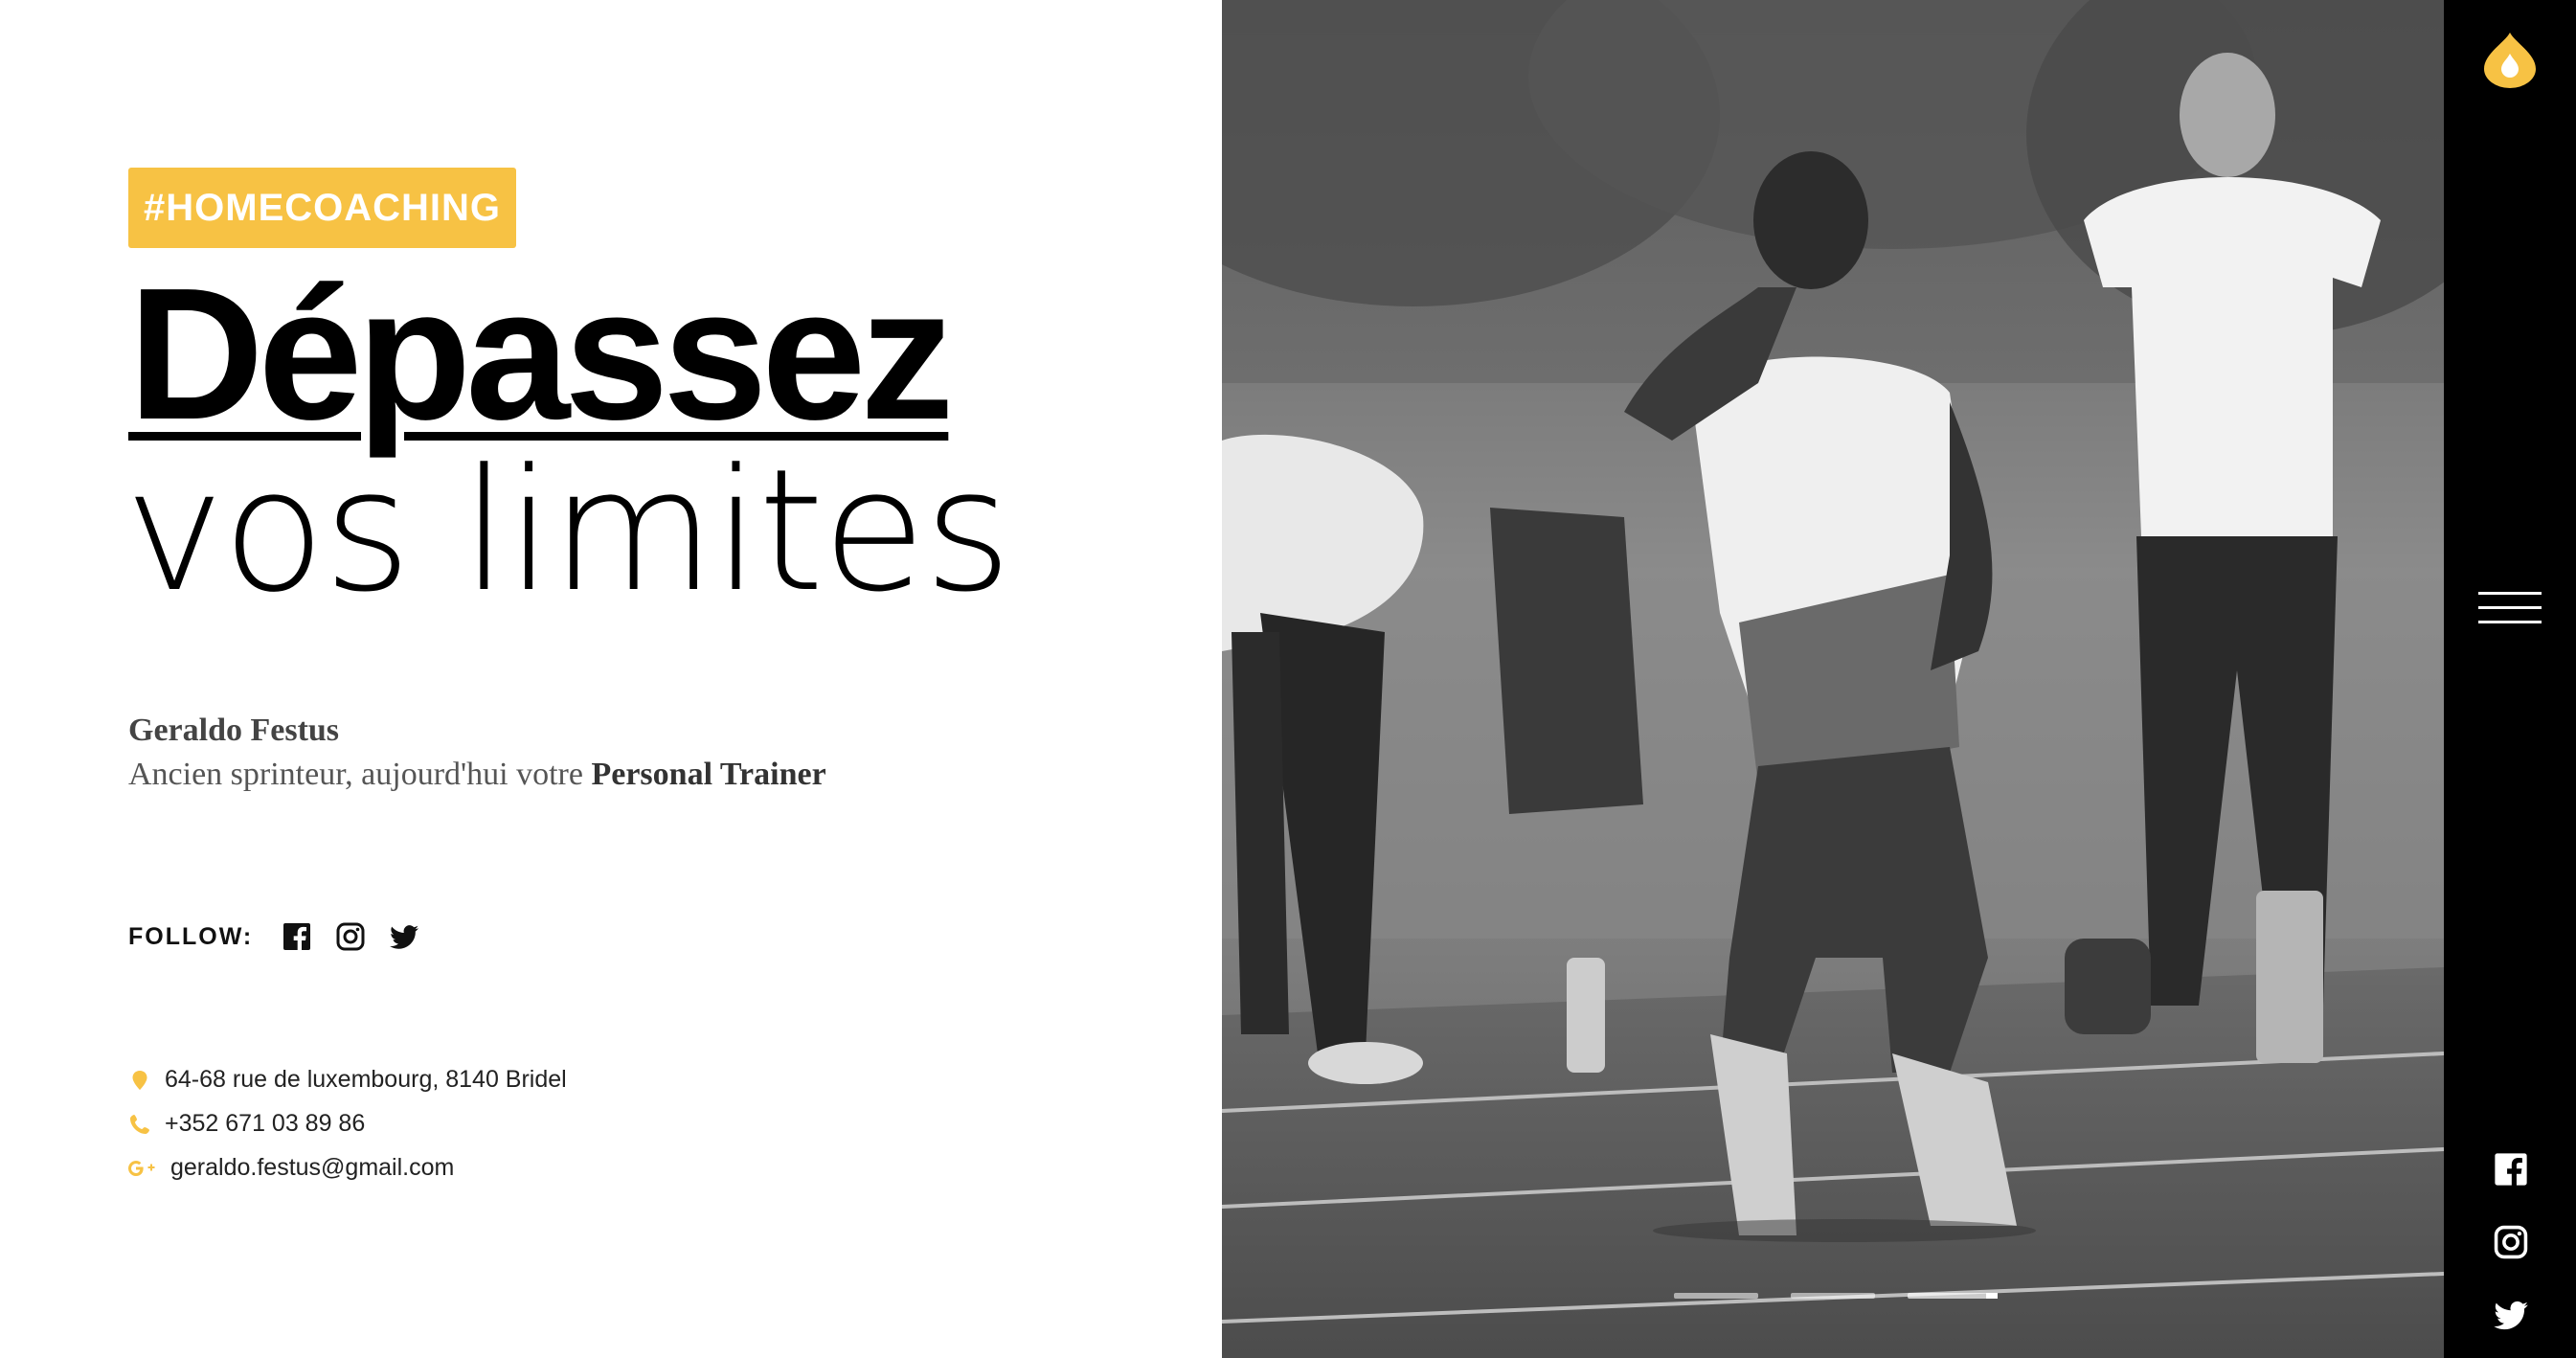  Describe the element at coordinates (142, 1168) in the screenshot. I see `google-plus-icon` at that location.